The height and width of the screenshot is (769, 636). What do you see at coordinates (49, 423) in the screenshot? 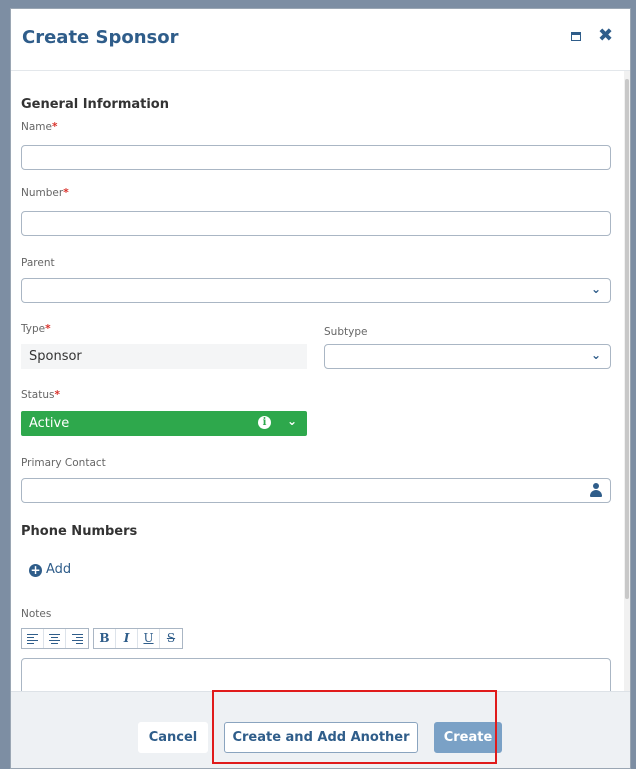
I see `status-value: Active` at bounding box center [49, 423].